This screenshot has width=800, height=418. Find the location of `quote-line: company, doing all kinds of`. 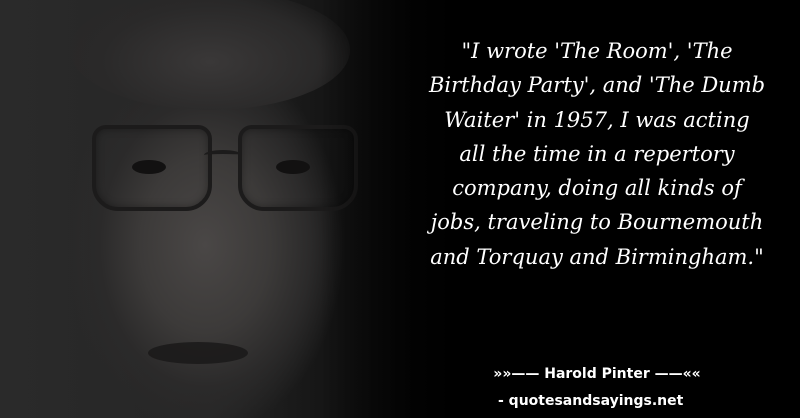

quote-line: company, doing all kinds of is located at coordinates (597, 188).